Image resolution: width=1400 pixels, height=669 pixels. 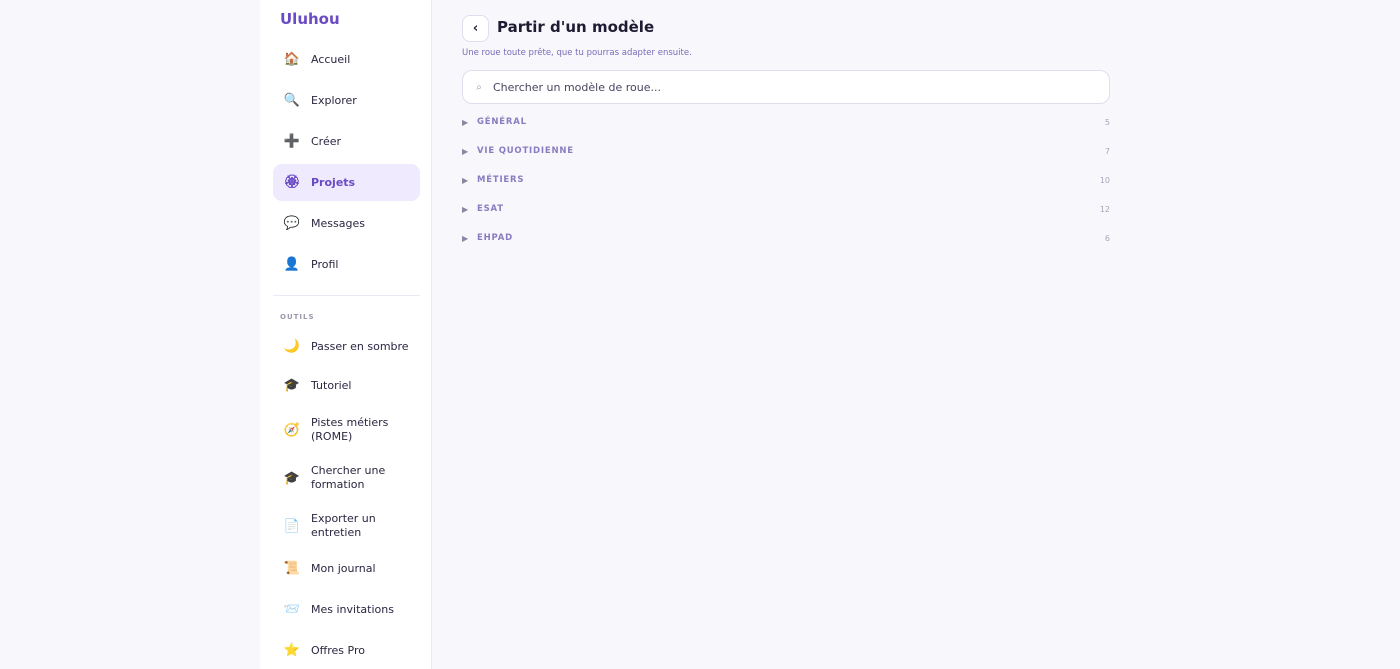 I want to click on sidebar-item-projets: 🏵 Projets, so click(x=346, y=182).